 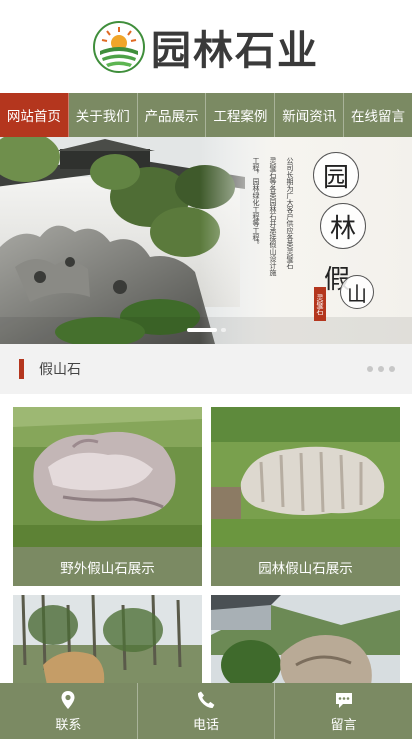 What do you see at coordinates (320, 304) in the screenshot?
I see `banner-seal: 灵璧石` at bounding box center [320, 304].